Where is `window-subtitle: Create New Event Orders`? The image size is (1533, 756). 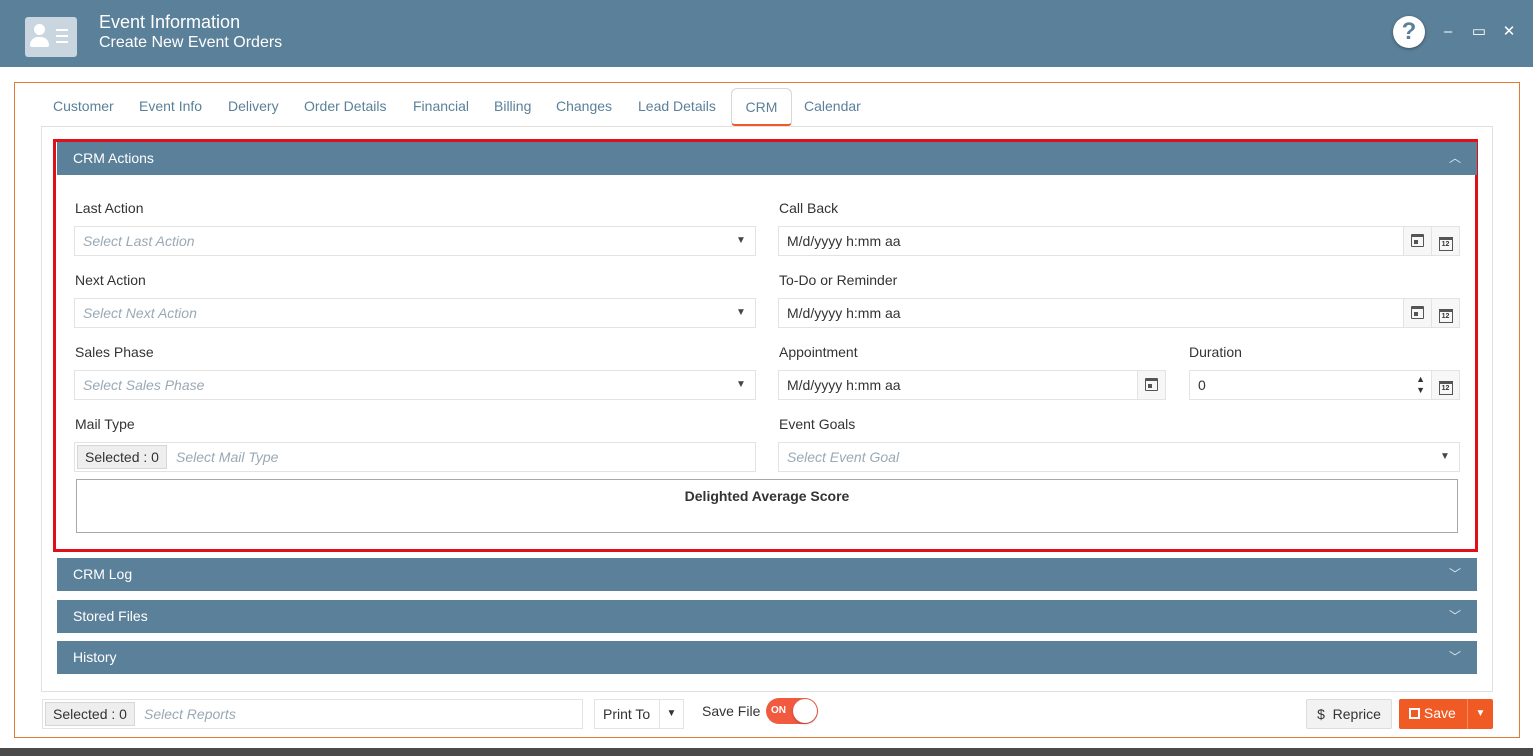 window-subtitle: Create New Event Orders is located at coordinates (191, 42).